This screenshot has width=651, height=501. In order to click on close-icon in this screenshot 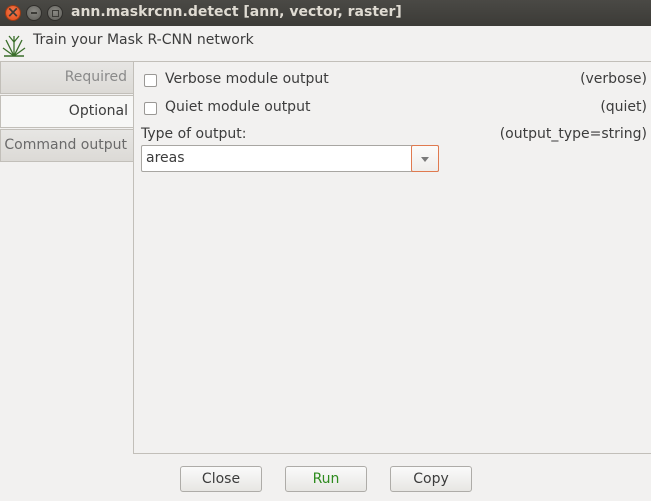, I will do `click(13, 12)`.